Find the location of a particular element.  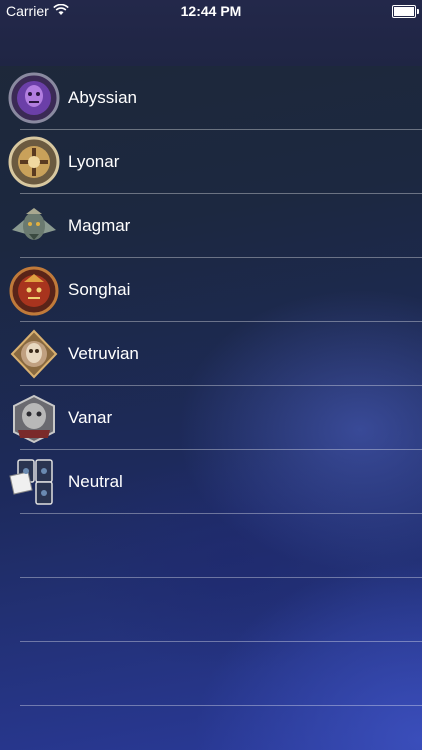

songhai-crest-icon is located at coordinates (34, 290).